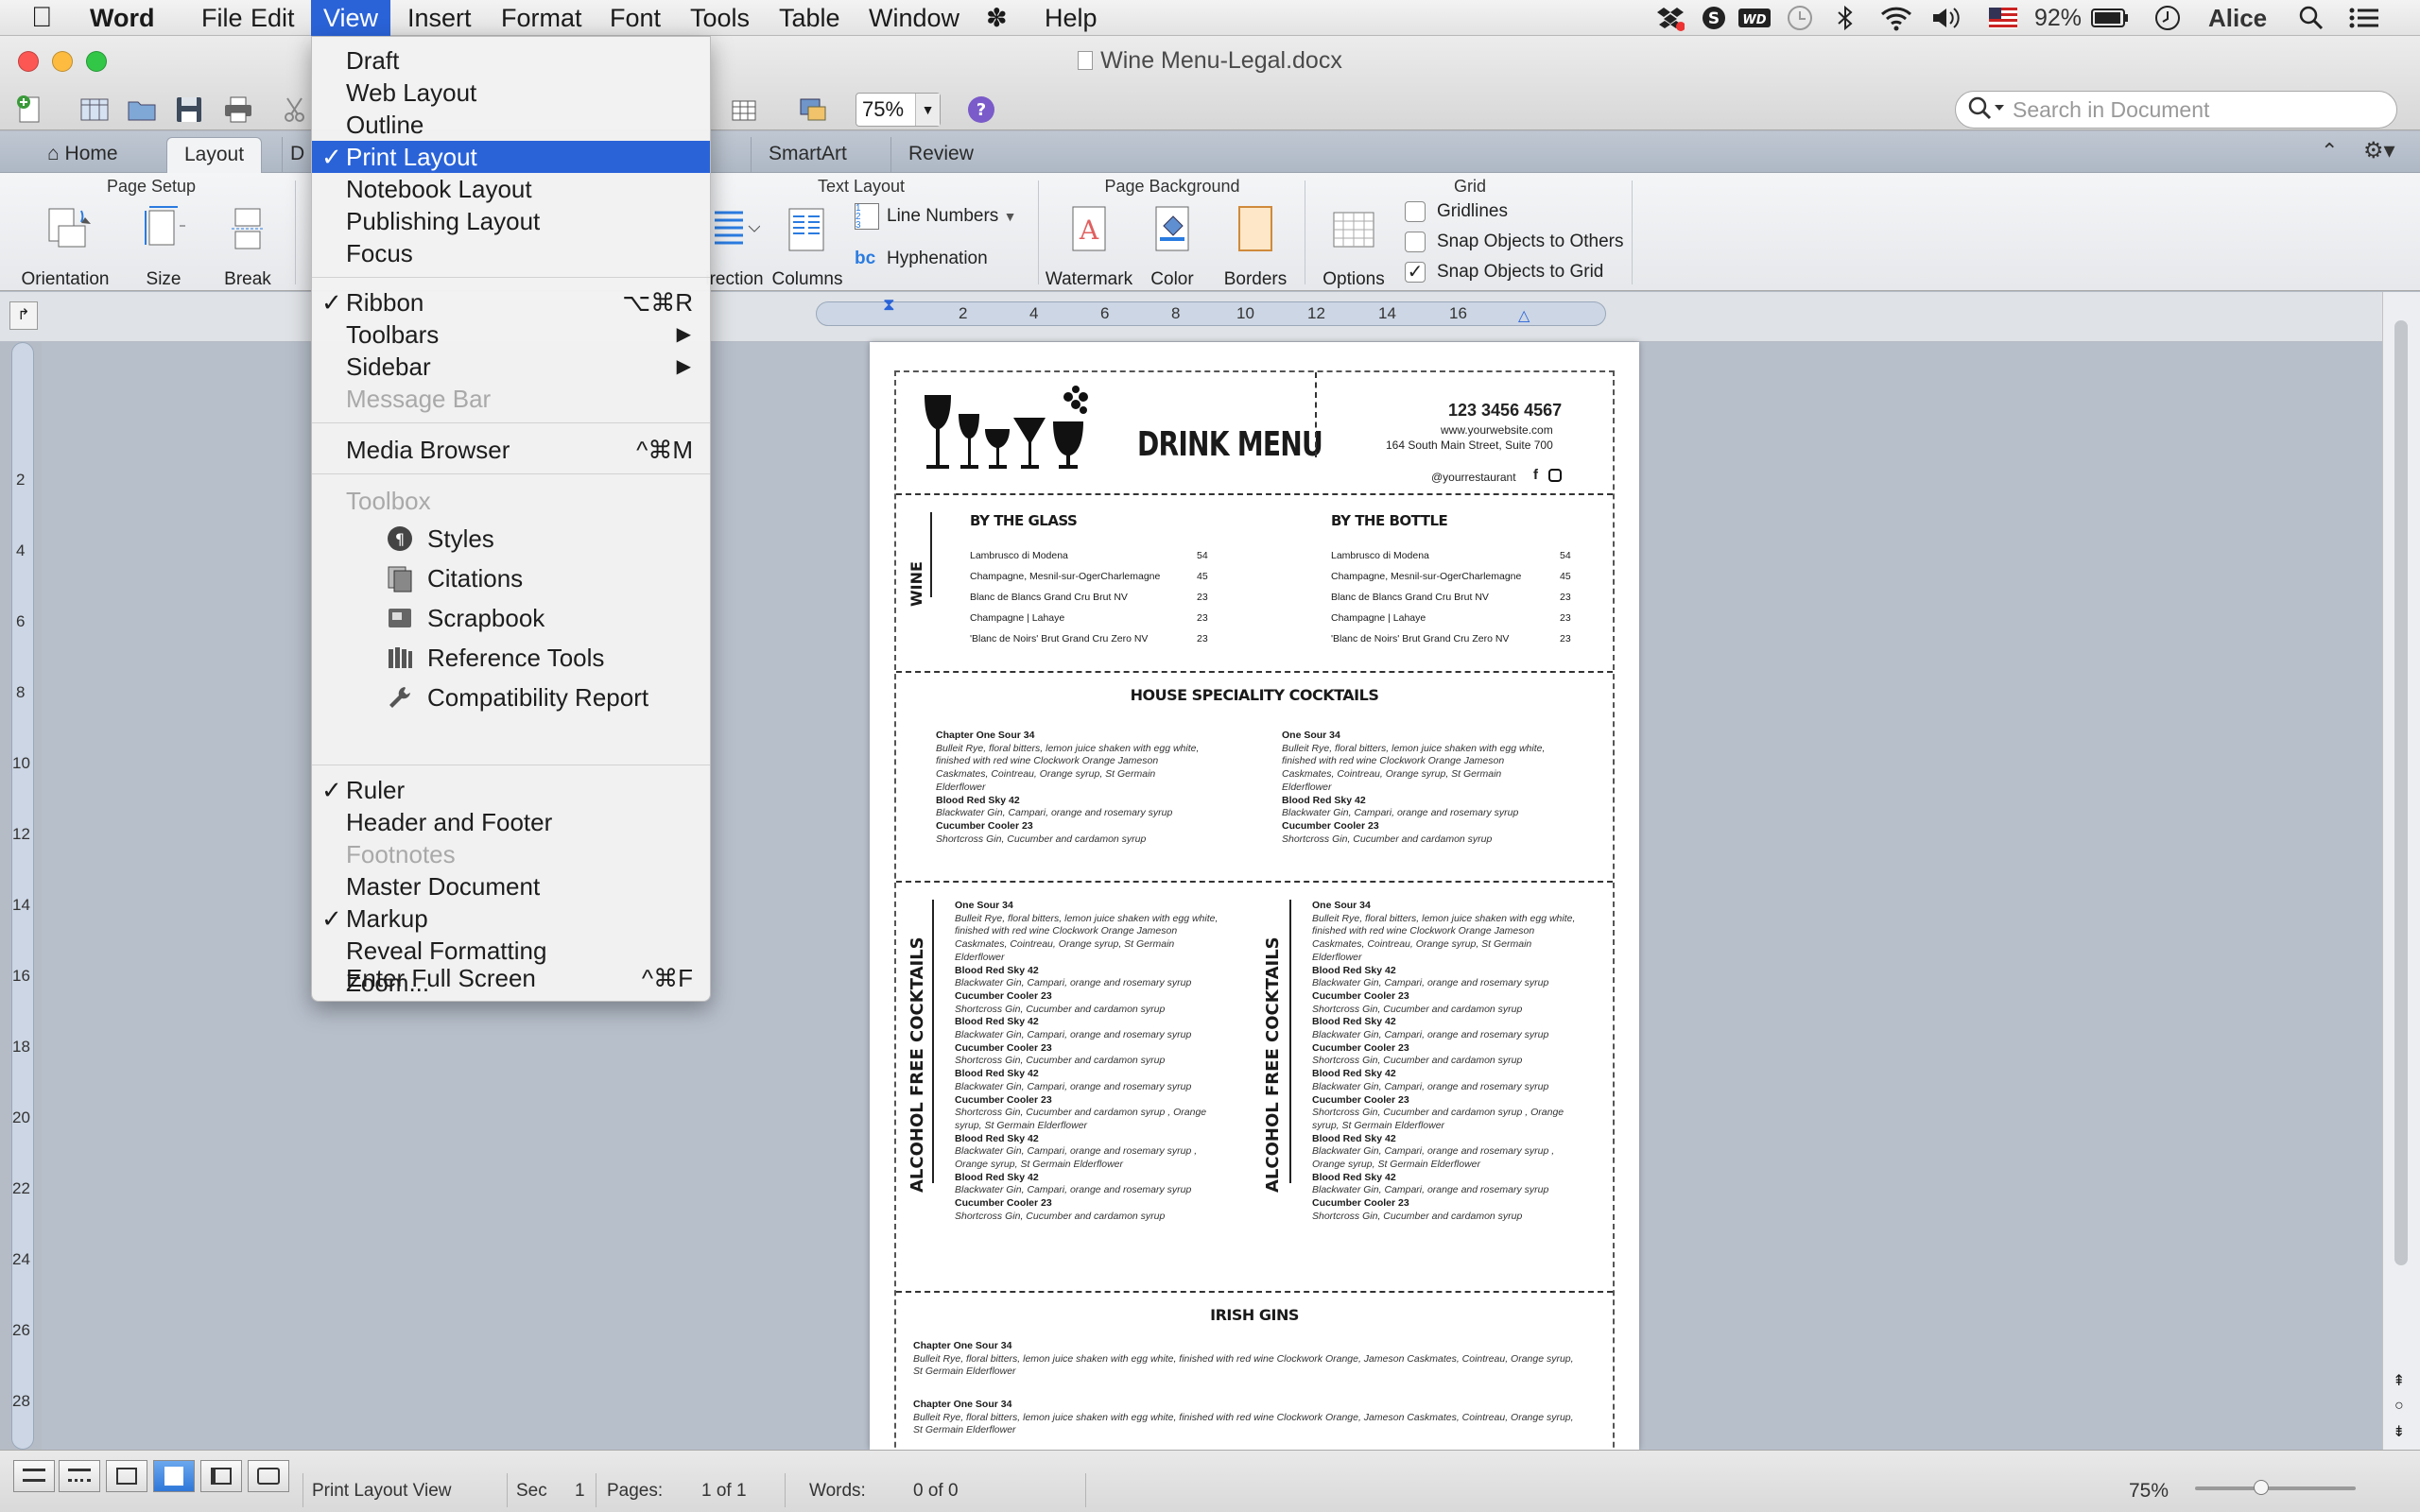  I want to click on wifi-icon, so click(1896, 18).